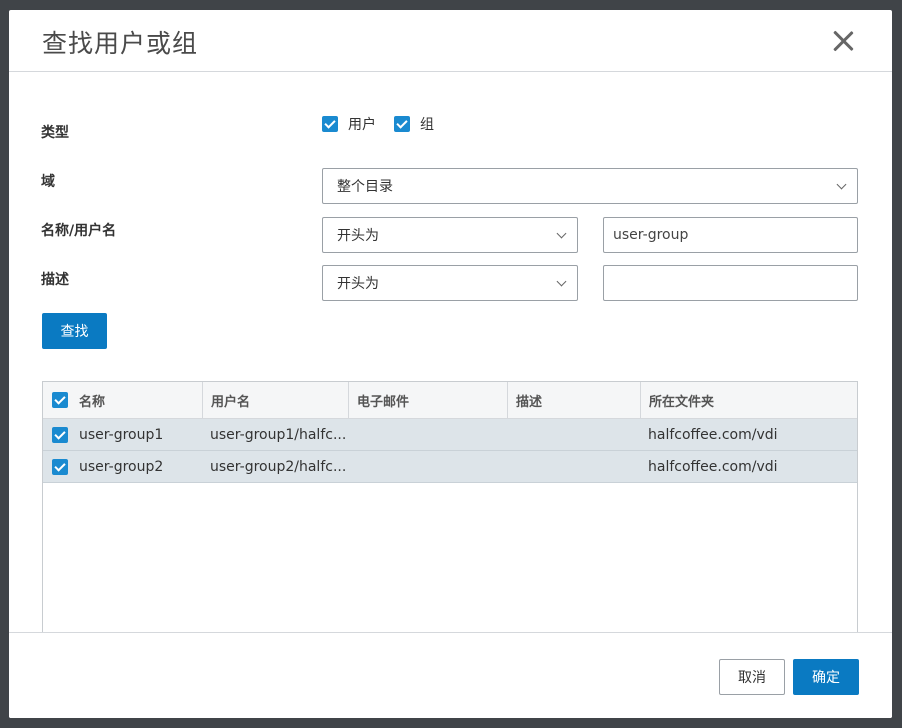 This screenshot has width=902, height=728. What do you see at coordinates (48, 182) in the screenshot?
I see `domain-label: 域` at bounding box center [48, 182].